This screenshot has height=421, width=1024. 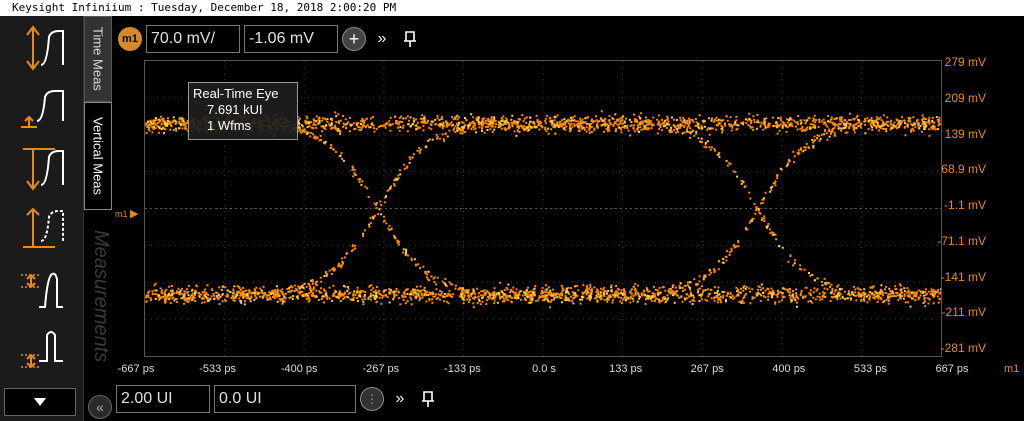 What do you see at coordinates (285, 399) in the screenshot?
I see `horizontal-position-field: 0.0 UI` at bounding box center [285, 399].